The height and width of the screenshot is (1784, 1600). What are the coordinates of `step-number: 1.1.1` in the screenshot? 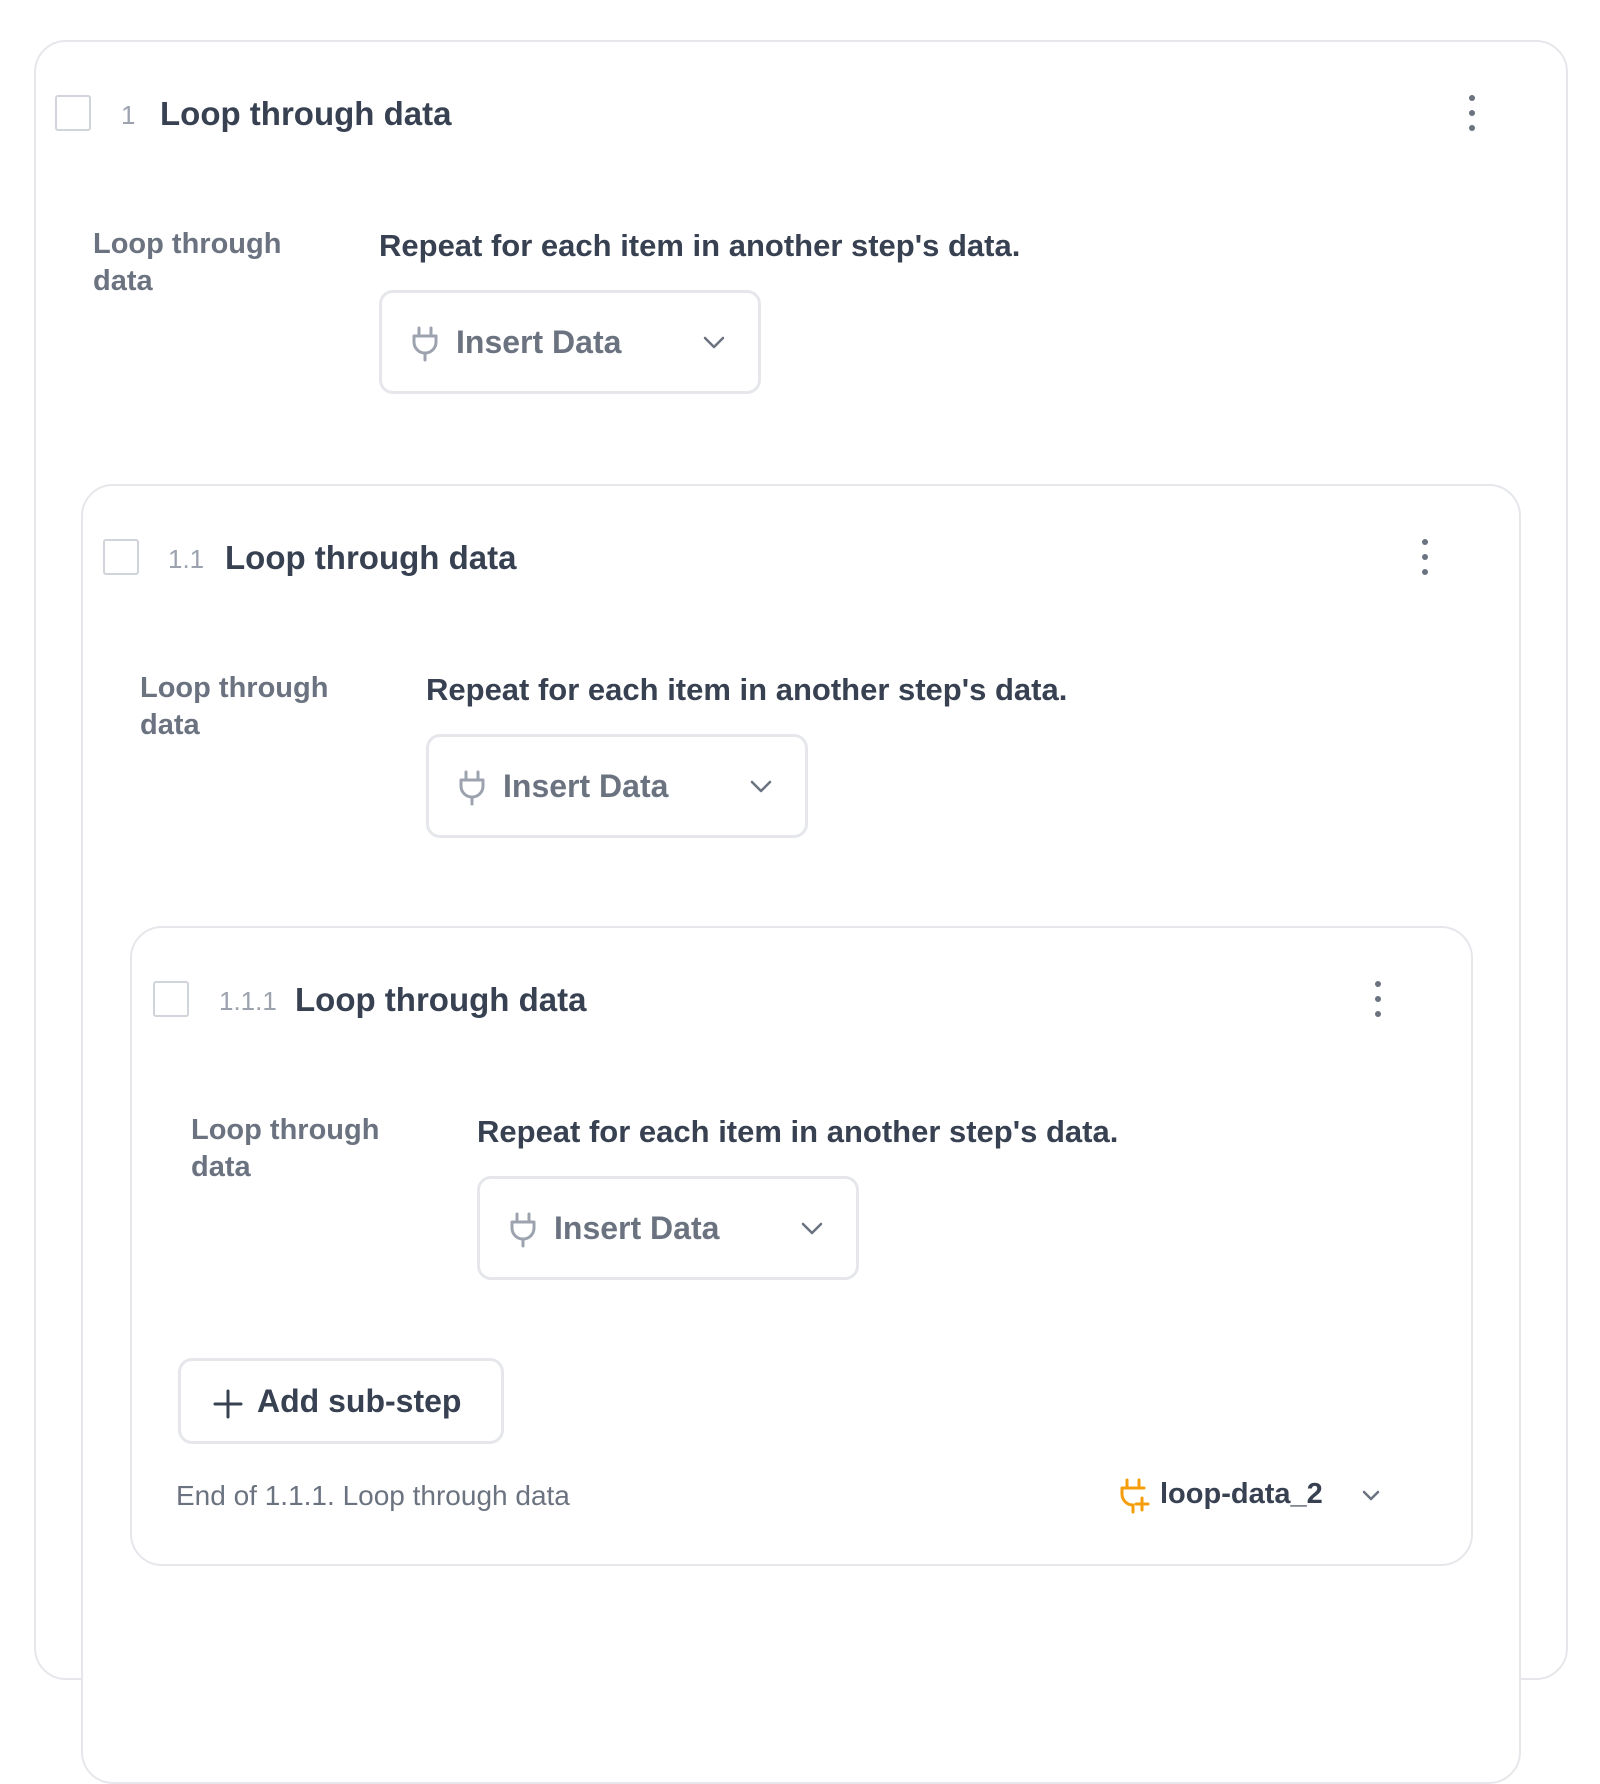 It's located at (248, 1001).